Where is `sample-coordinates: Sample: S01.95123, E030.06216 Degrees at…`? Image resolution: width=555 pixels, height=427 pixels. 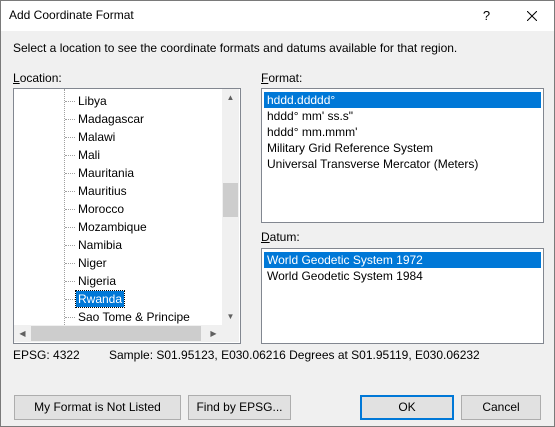
sample-coordinates: Sample: S01.95123, E030.06216 Degrees at… is located at coordinates (294, 355).